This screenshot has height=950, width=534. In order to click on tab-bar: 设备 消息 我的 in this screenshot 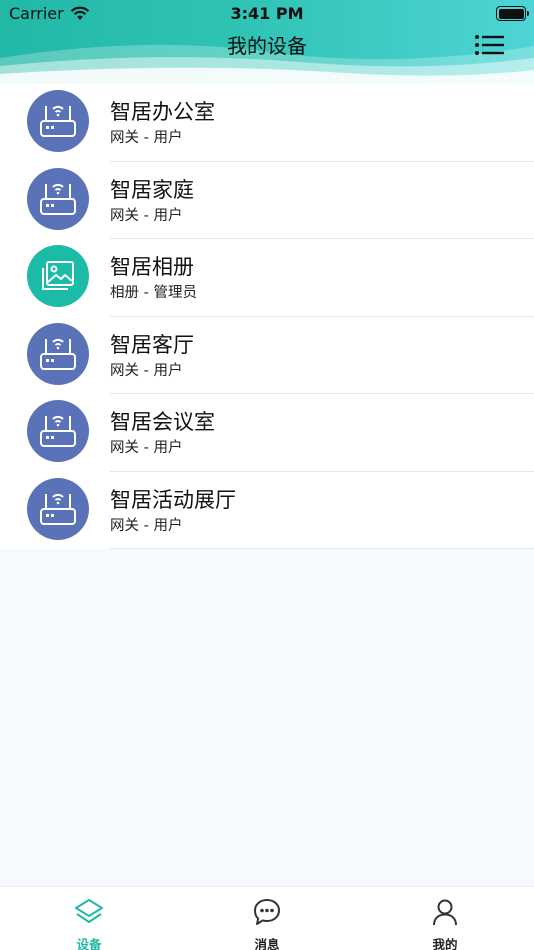, I will do `click(267, 918)`.